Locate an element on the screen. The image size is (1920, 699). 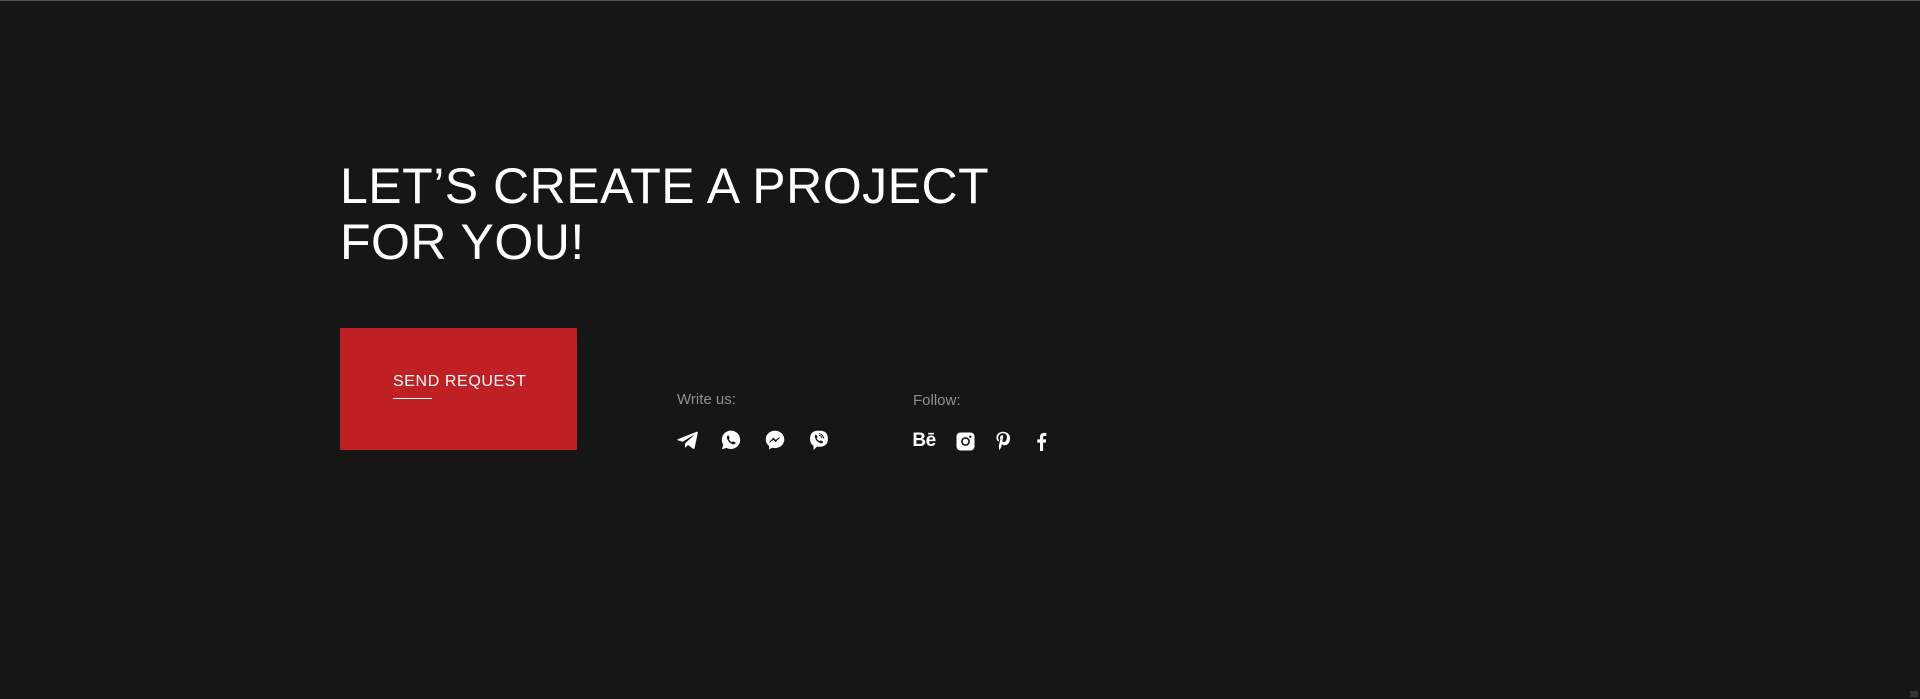
behance-logo-text: Bē is located at coordinates (924, 440).